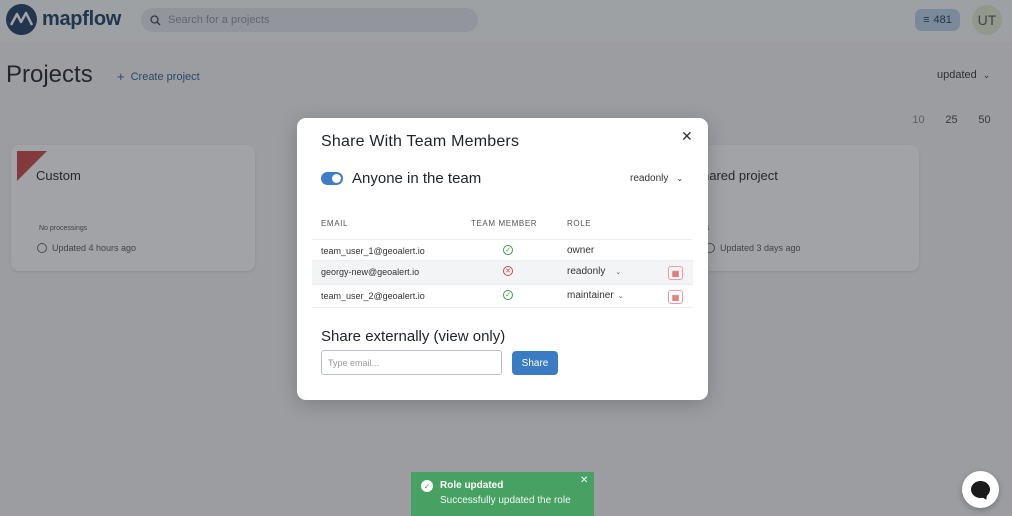 This screenshot has height=516, width=1012. Describe the element at coordinates (420, 141) in the screenshot. I see `modal-title: Share With Team Members` at that location.